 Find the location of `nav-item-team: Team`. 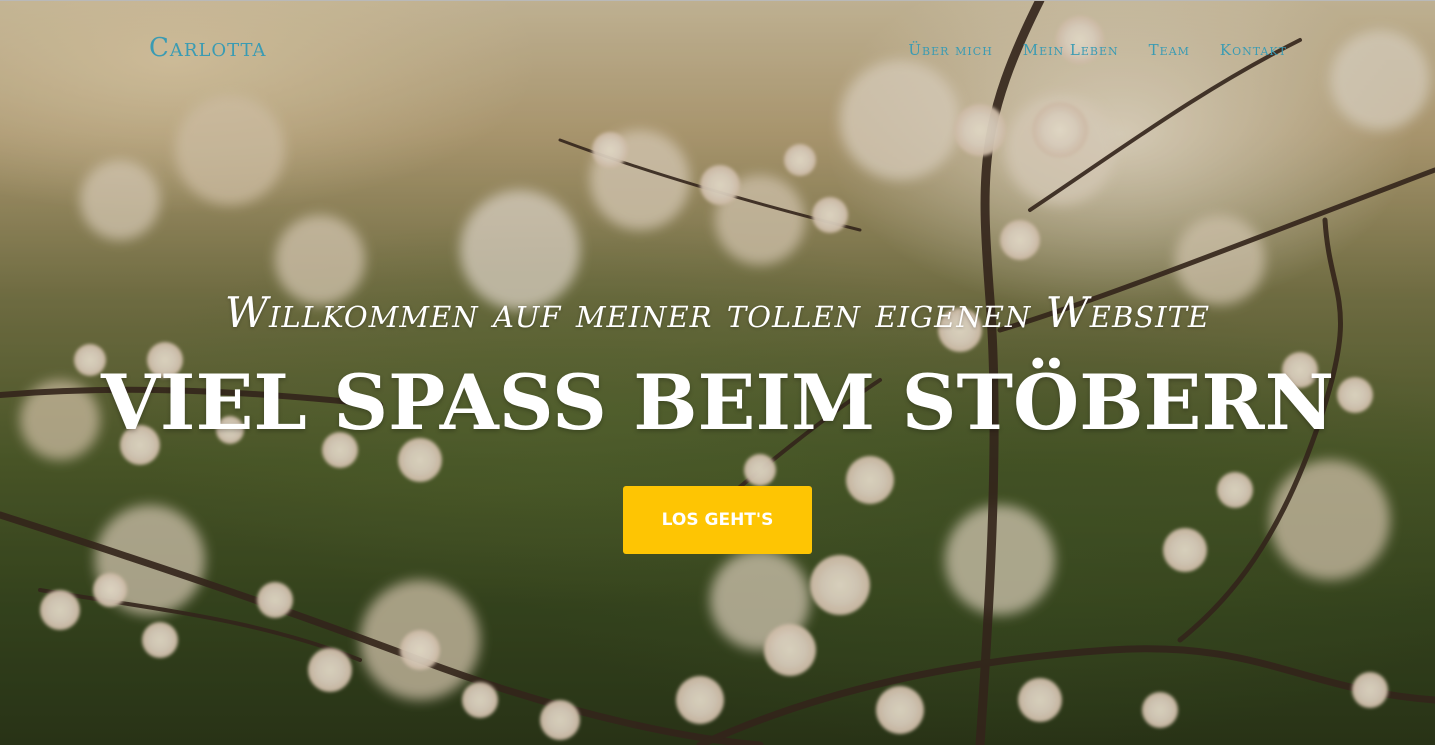

nav-item-team: Team is located at coordinates (1169, 50).